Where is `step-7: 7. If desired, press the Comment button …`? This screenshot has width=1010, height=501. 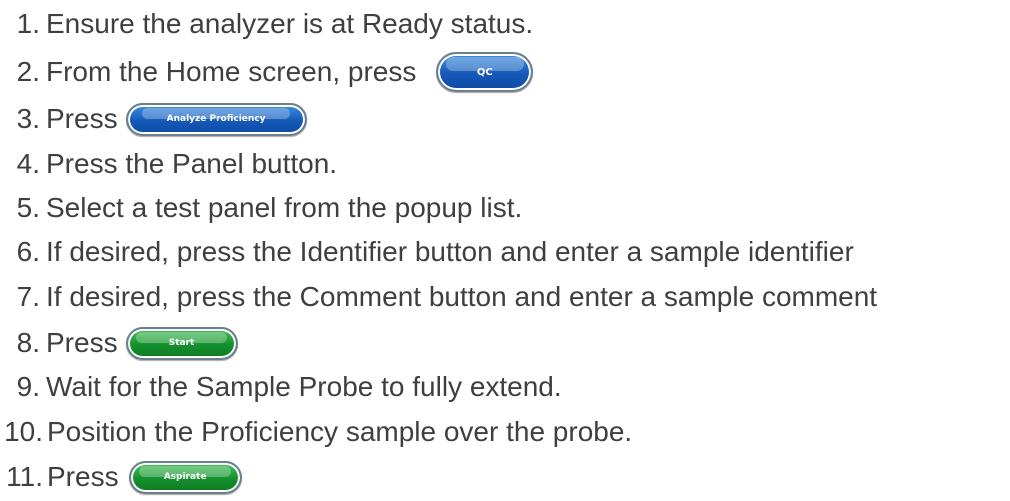
step-7: 7. If desired, press the Comment button … is located at coordinates (438, 297).